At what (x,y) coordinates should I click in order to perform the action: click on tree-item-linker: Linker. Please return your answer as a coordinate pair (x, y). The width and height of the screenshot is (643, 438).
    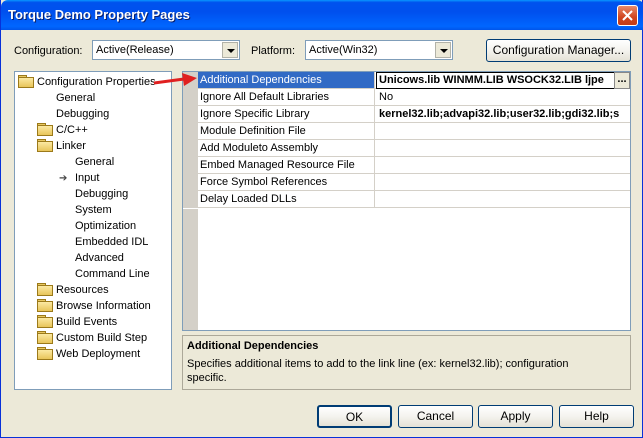
    Looking at the image, I should click on (61, 146).